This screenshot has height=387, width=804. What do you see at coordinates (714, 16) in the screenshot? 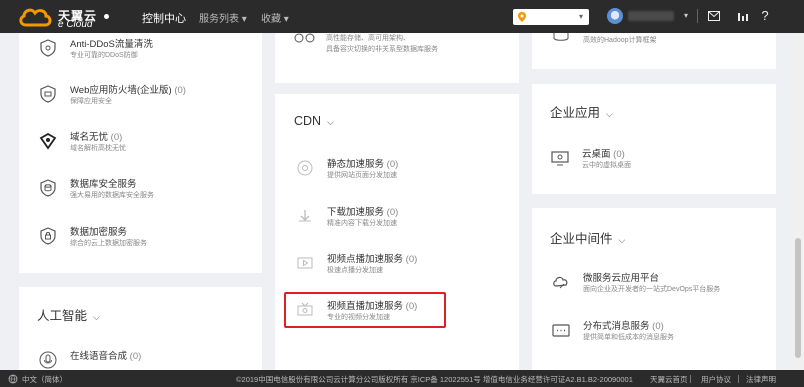
I see `mail-icon` at bounding box center [714, 16].